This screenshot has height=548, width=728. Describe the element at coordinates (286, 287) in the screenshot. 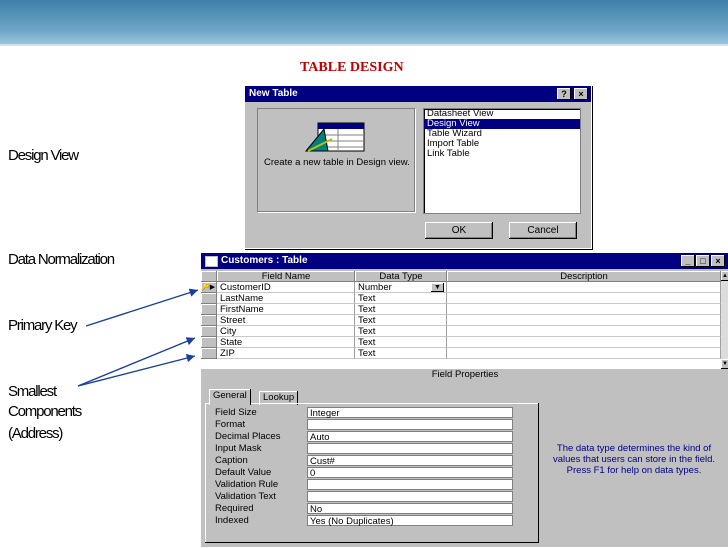

I see `field-name-cell: CustomerID` at that location.